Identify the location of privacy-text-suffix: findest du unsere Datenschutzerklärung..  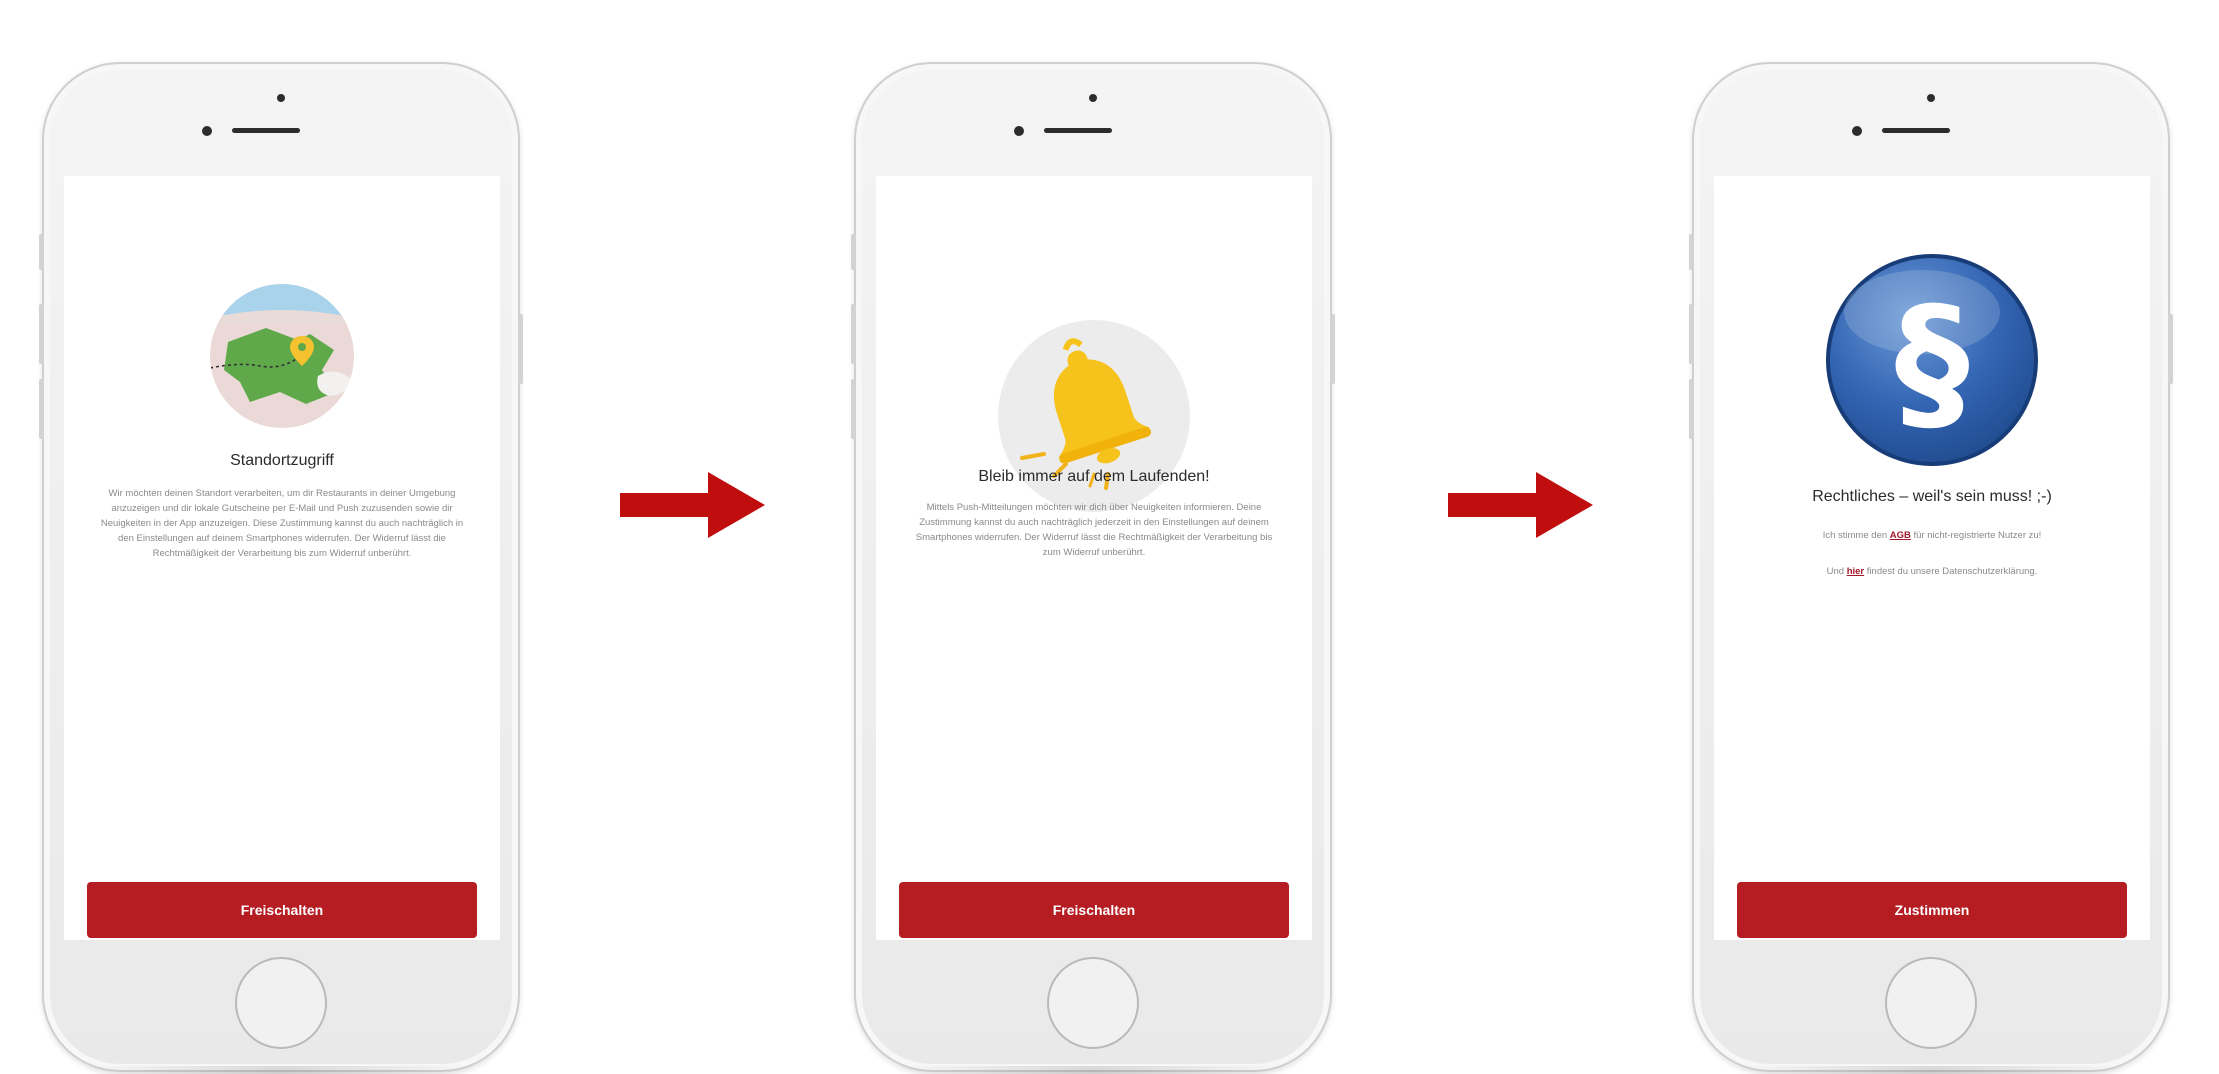
(1952, 571).